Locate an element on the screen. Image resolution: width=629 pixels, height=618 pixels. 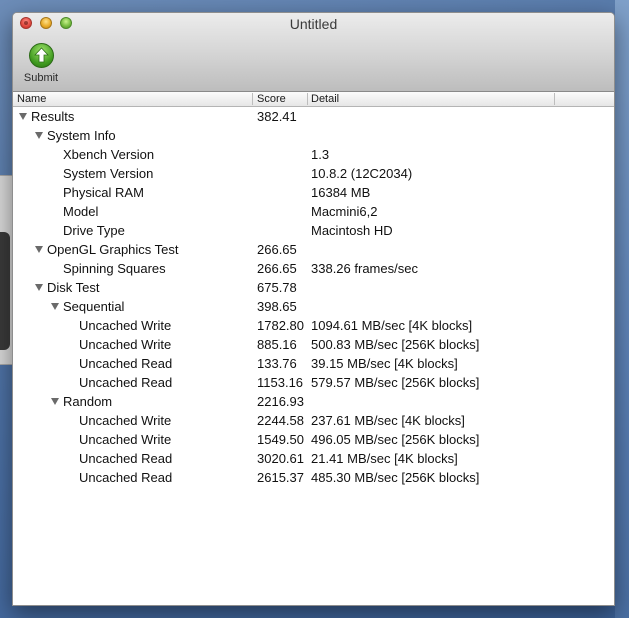
row-name: Model is located at coordinates (81, 211).